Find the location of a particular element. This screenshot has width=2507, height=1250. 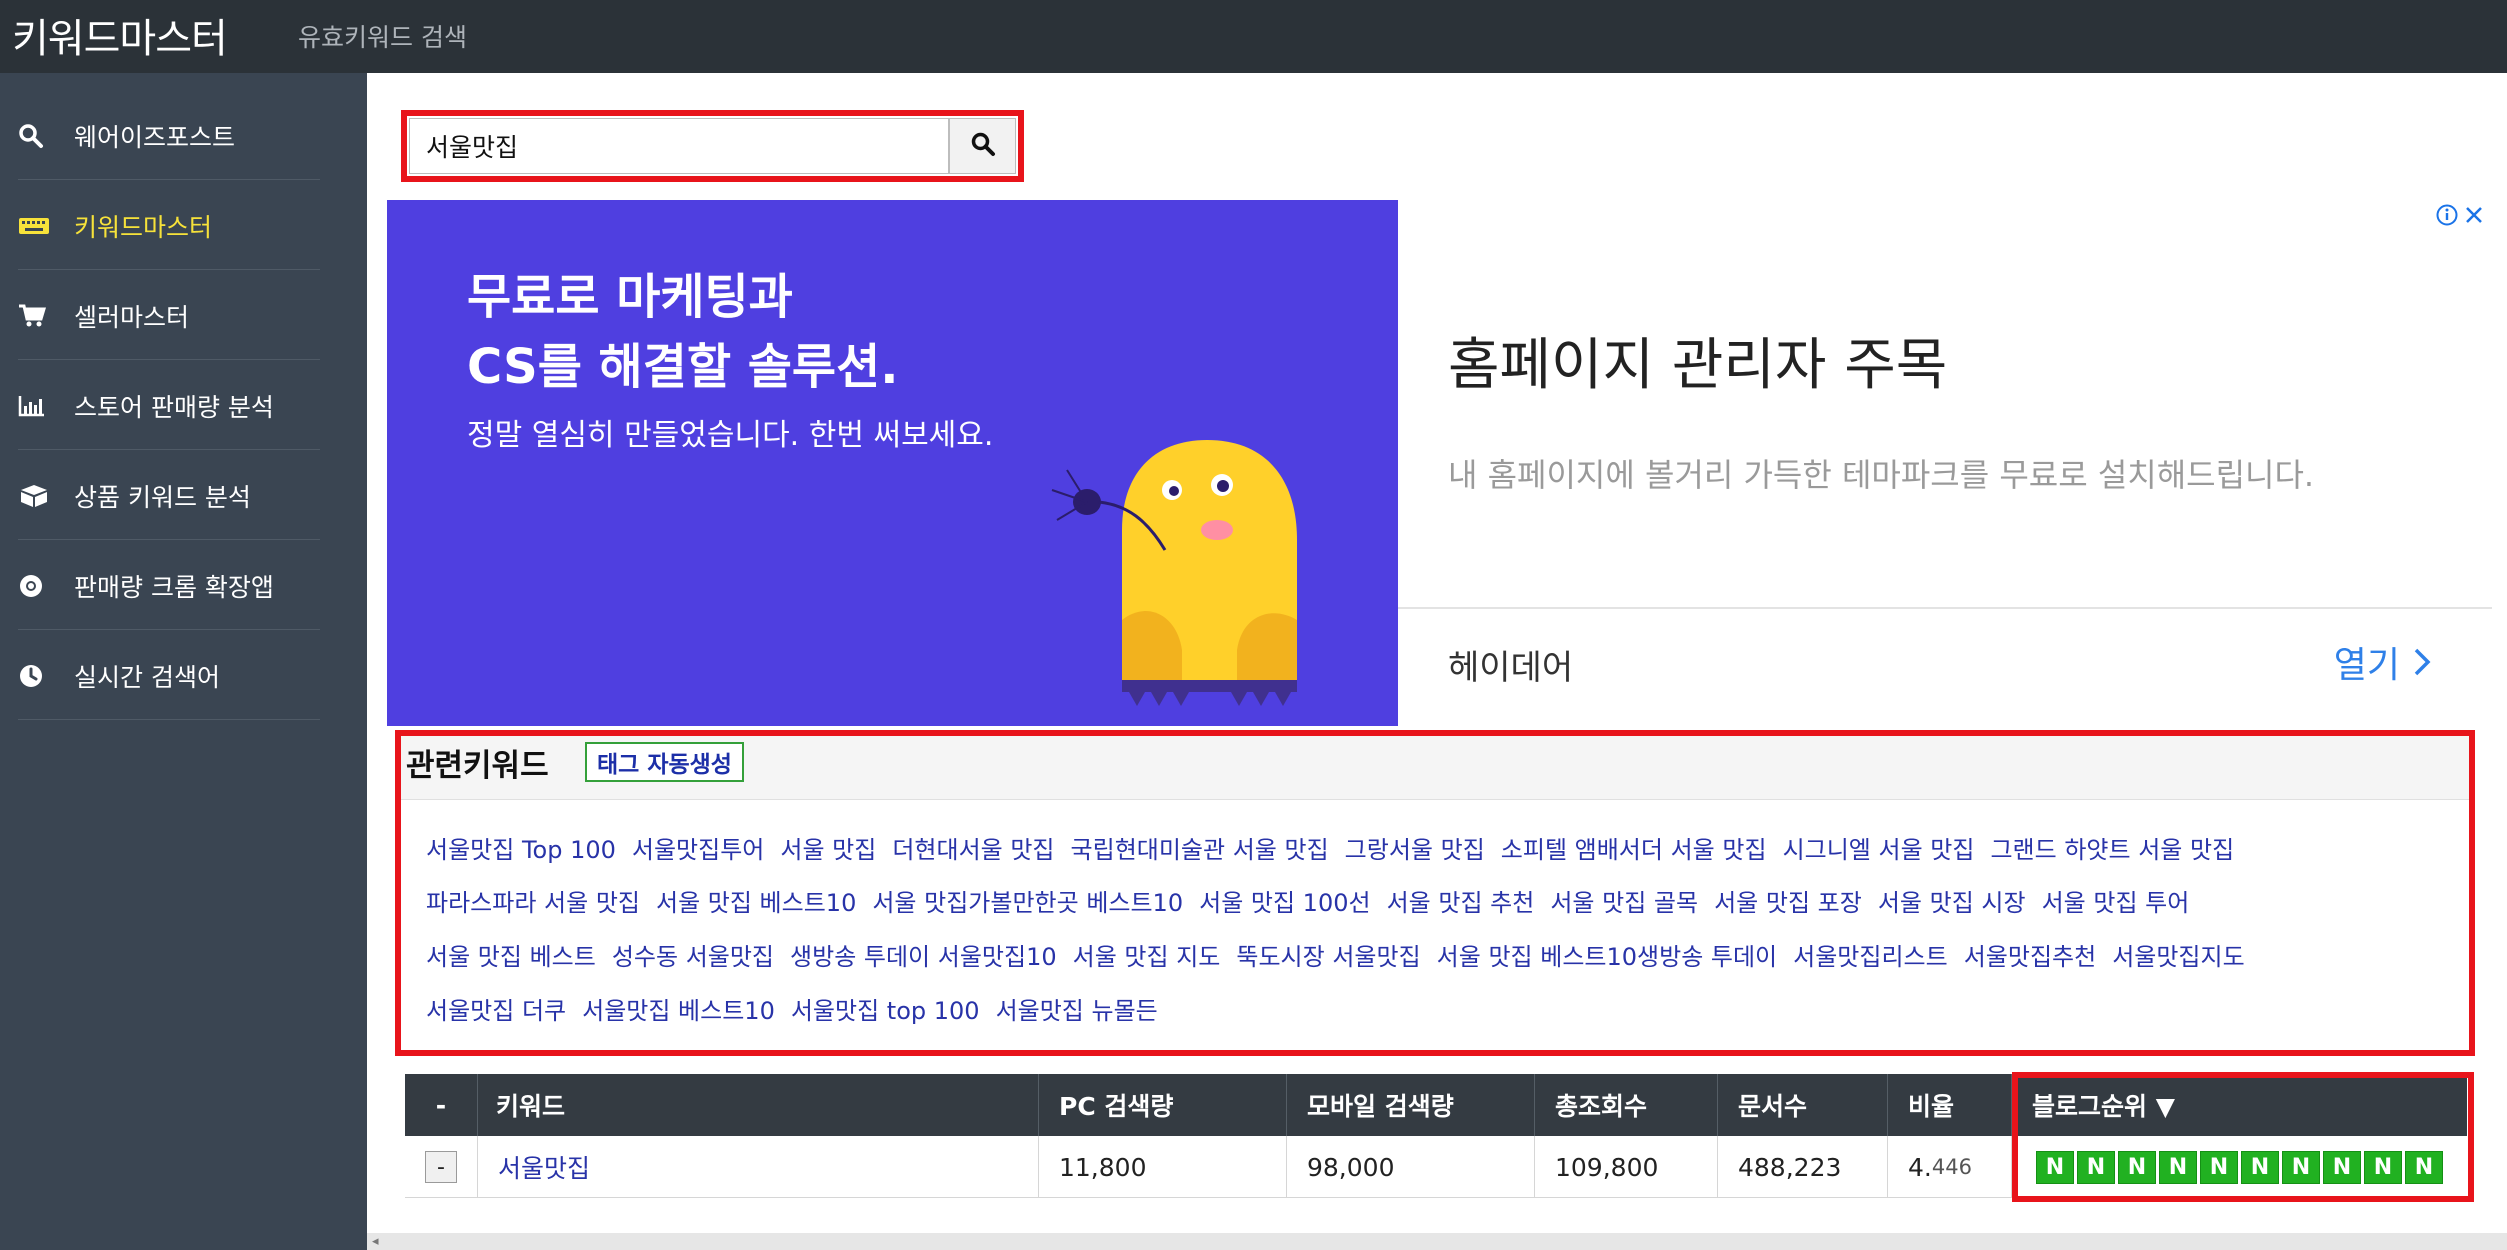

brand-subtitle: 유효키워드 검색 is located at coordinates (382, 37).